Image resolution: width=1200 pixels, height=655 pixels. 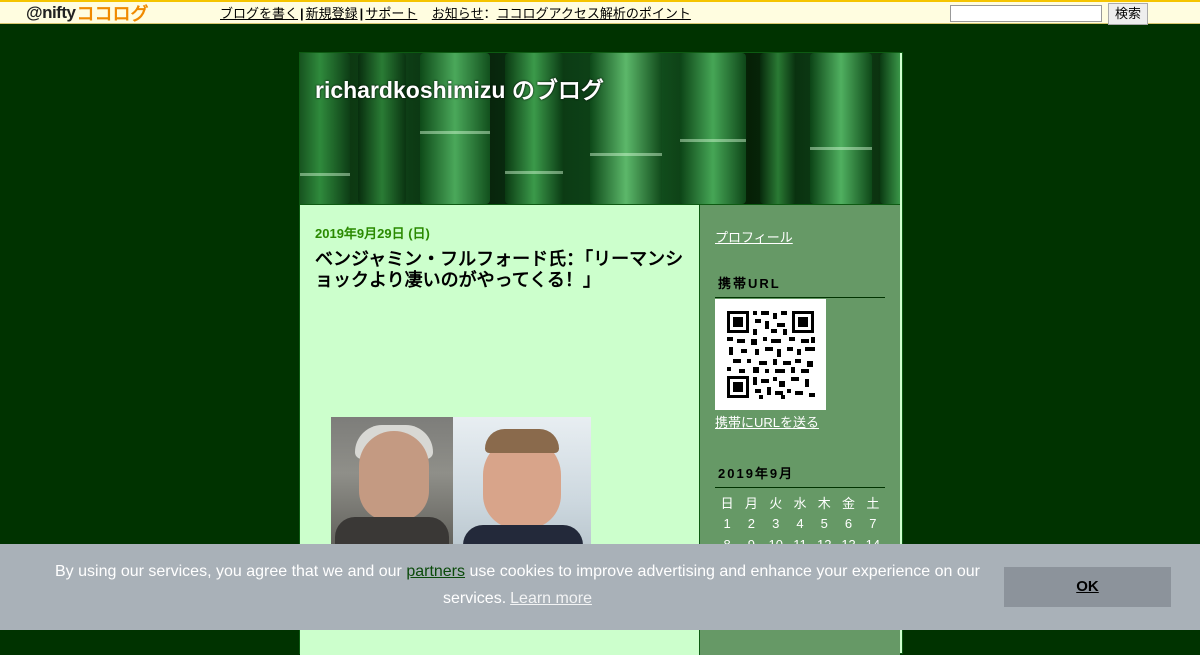 I want to click on bamboo-banner: richardkoshimizu のブログ, so click(x=600, y=128).